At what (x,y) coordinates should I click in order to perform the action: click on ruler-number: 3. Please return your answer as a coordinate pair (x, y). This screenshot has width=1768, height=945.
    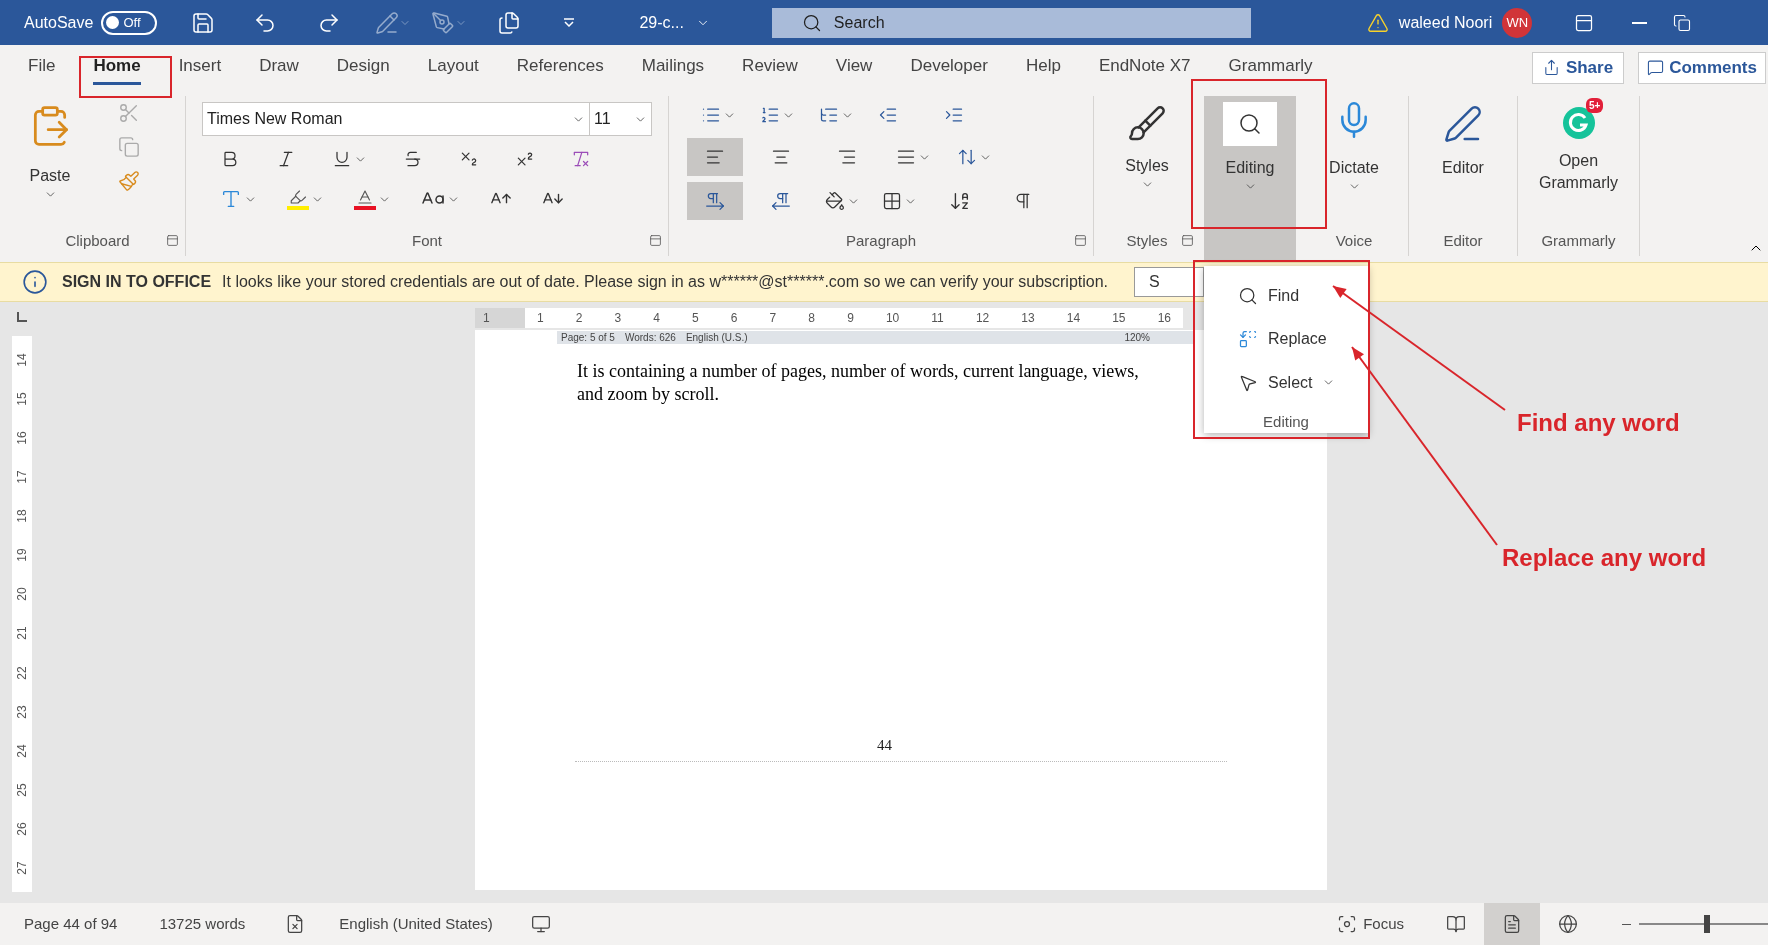
    Looking at the image, I should click on (618, 318).